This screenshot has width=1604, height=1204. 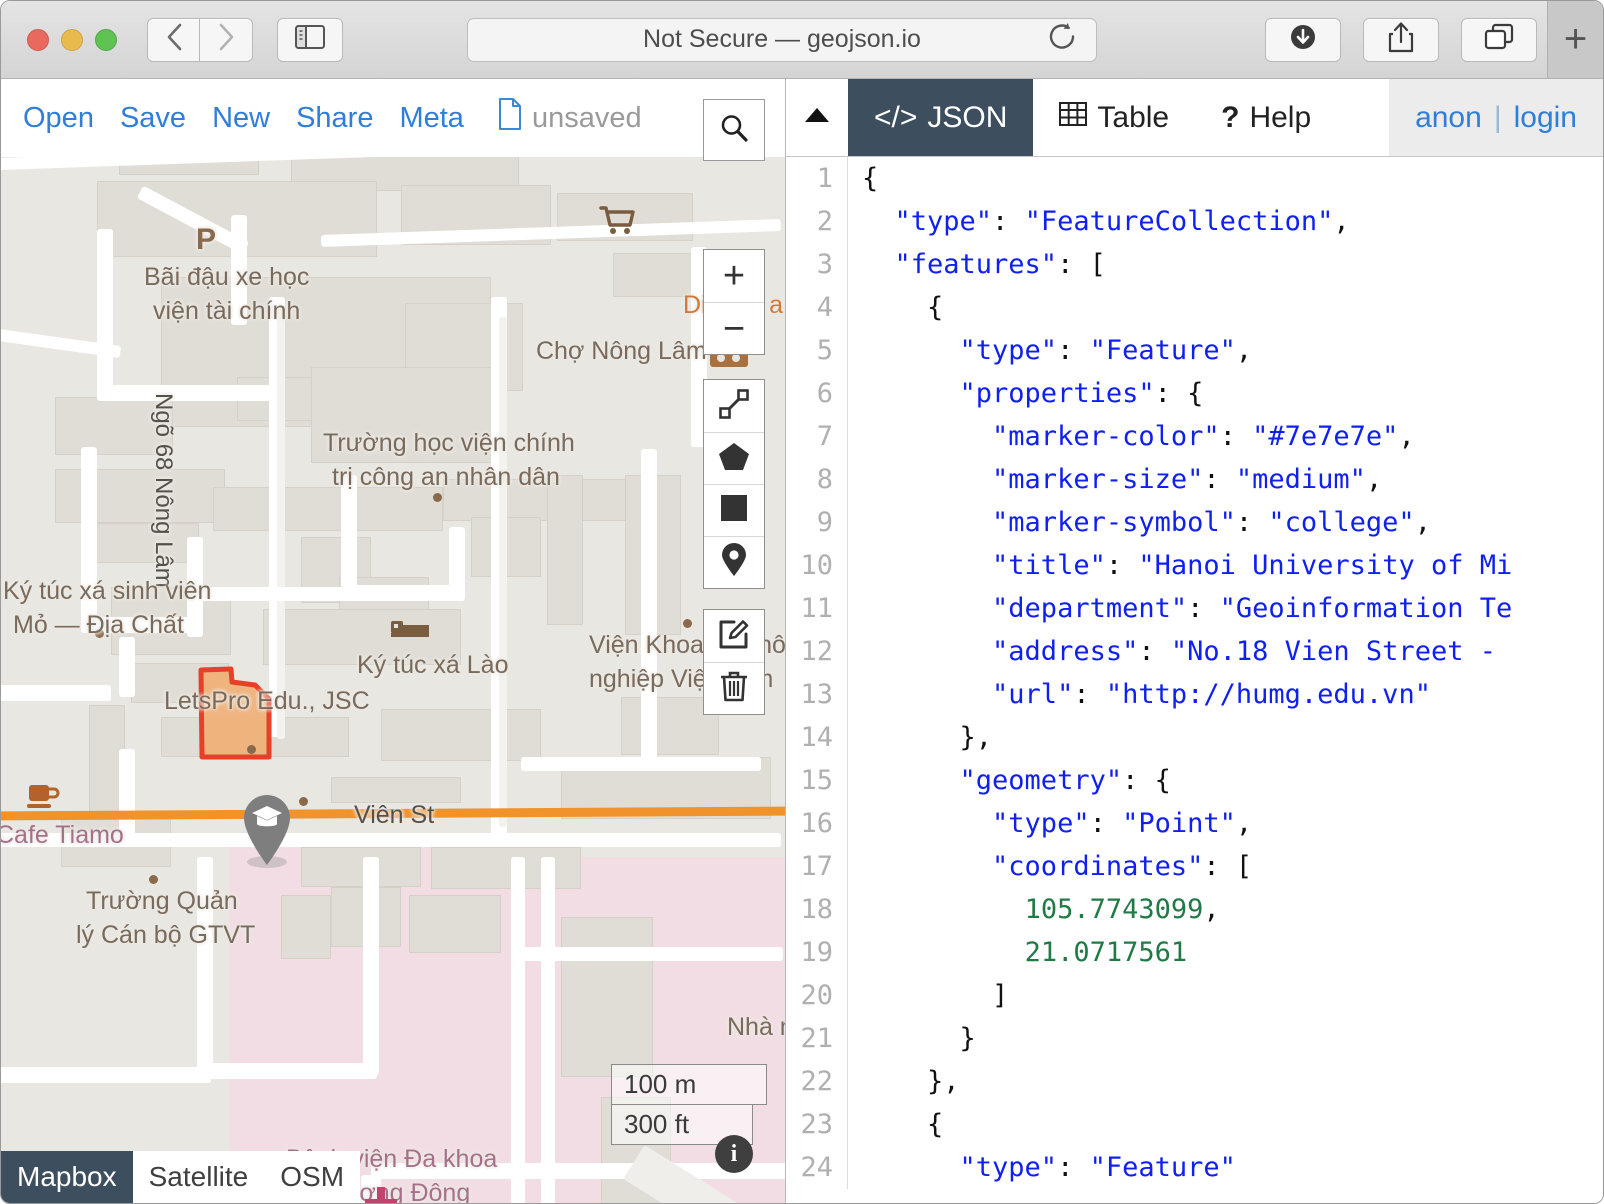 What do you see at coordinates (1422, 522) in the screenshot?
I see `code-token: ,` at bounding box center [1422, 522].